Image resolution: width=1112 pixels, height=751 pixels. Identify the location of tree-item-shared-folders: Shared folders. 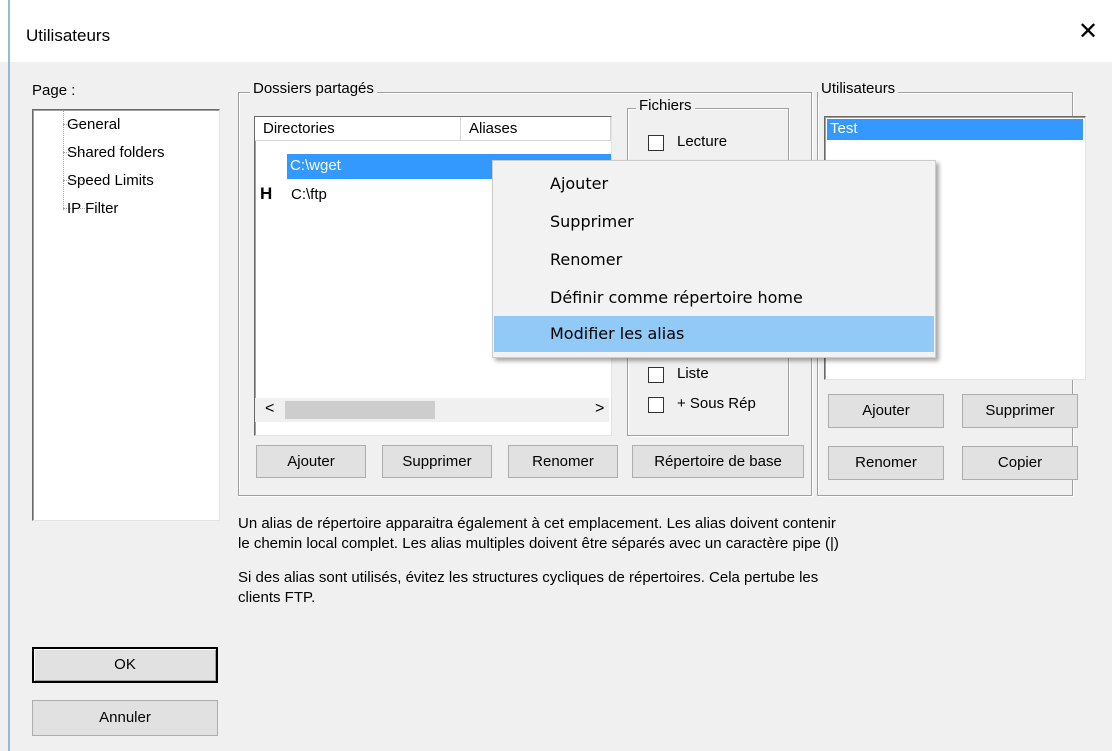
(116, 152).